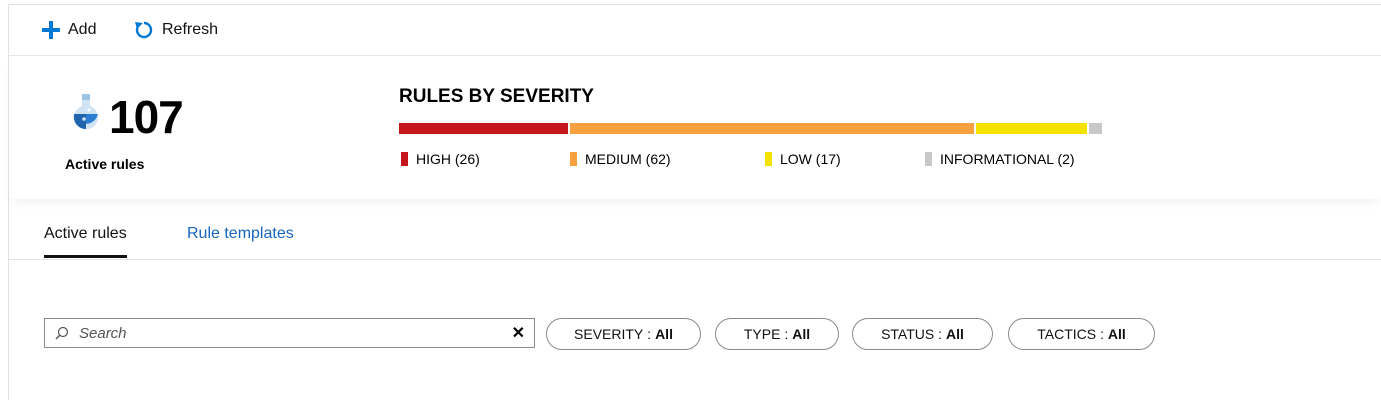 This screenshot has height=400, width=1381. Describe the element at coordinates (1007, 159) in the screenshot. I see `legend-label-informational: INFORMATIONAL (2)` at that location.